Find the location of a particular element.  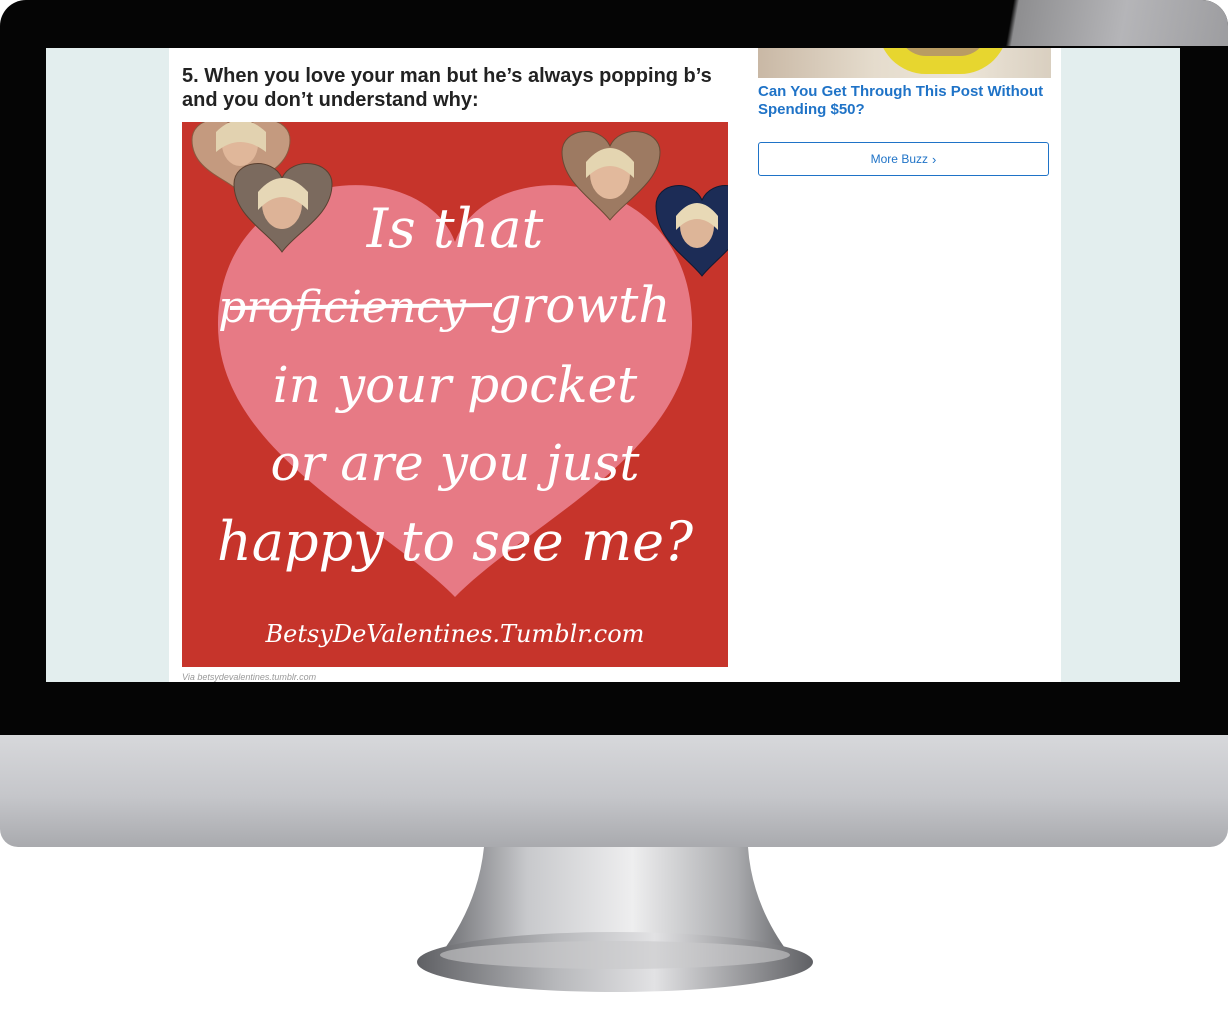

watermark-text: BetsyDeValentines.Tumblr.com is located at coordinates (455, 634).